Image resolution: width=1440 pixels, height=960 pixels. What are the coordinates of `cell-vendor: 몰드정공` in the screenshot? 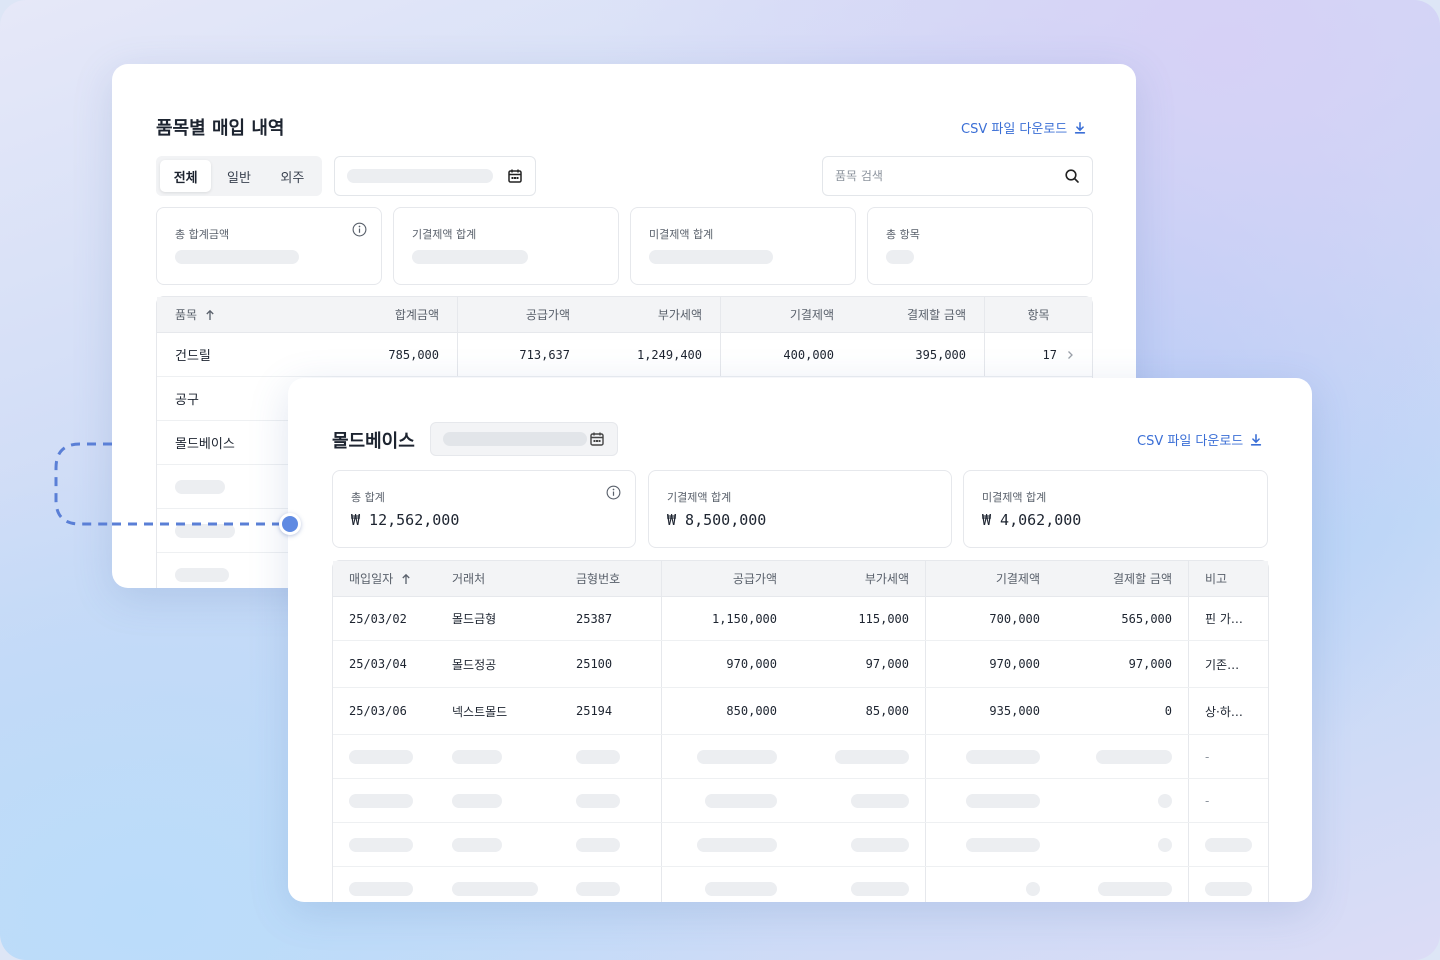 It's located at (474, 664).